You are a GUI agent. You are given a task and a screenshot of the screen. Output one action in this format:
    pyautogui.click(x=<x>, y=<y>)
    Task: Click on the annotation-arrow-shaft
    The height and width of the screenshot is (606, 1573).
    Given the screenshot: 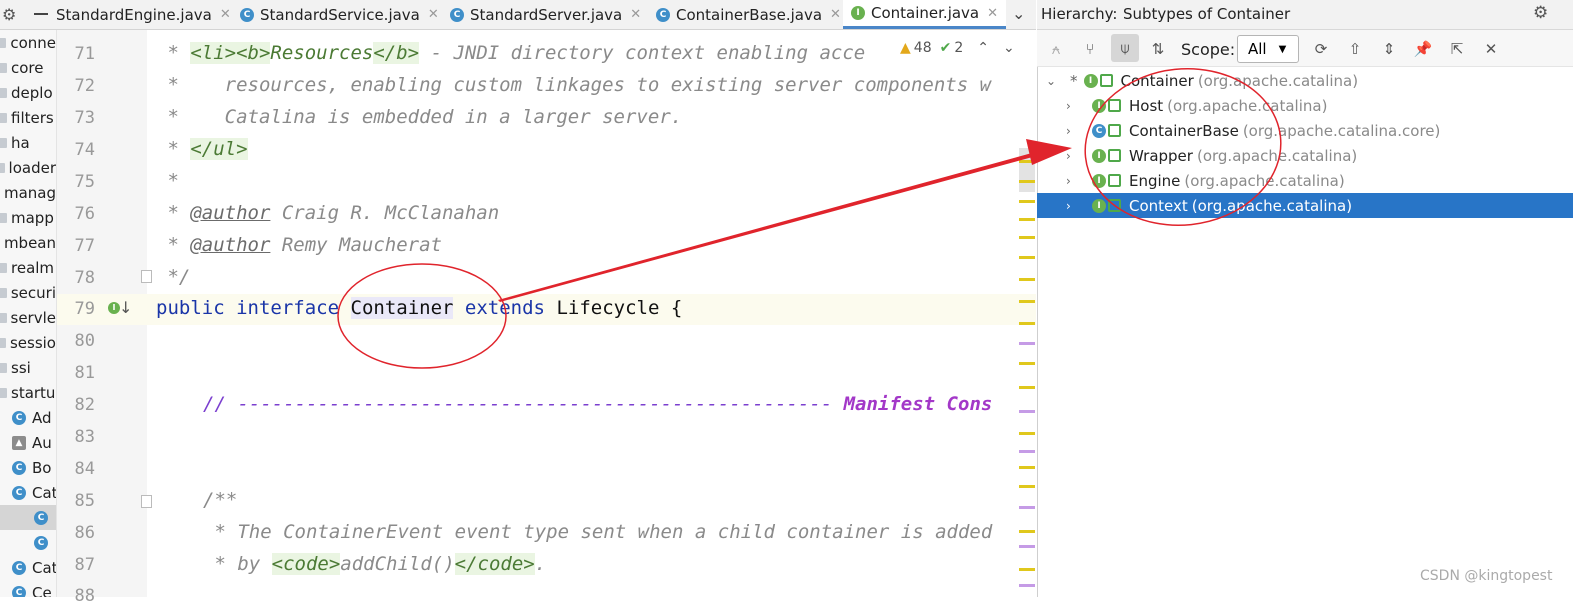 What is the action you would take?
    pyautogui.click(x=774, y=225)
    